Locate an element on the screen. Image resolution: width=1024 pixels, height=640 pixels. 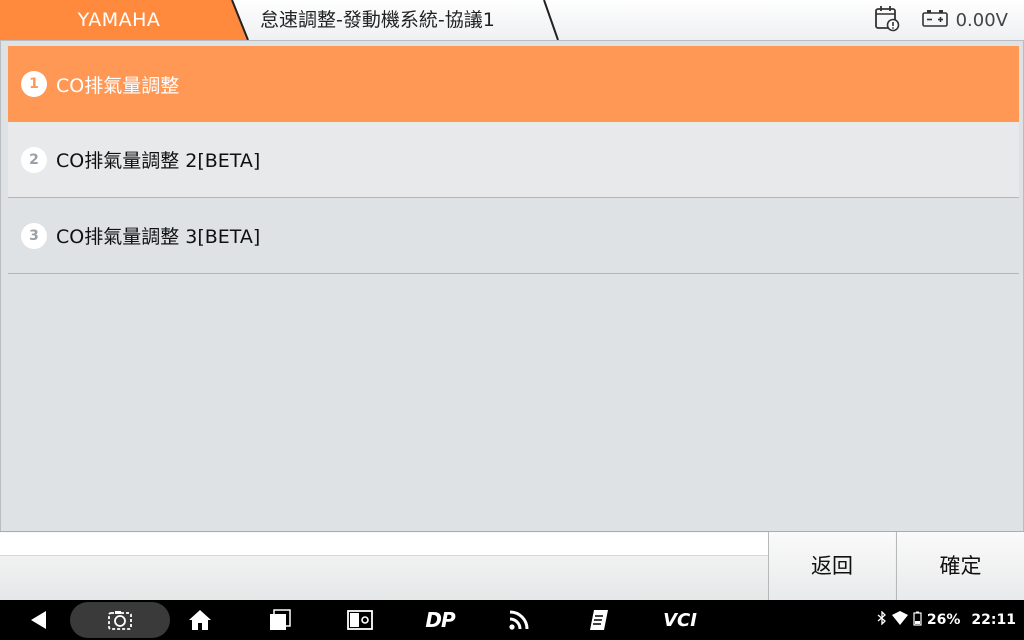
list-item: 2 CO排氣量調整 2[BETA] is located at coordinates (513, 160).